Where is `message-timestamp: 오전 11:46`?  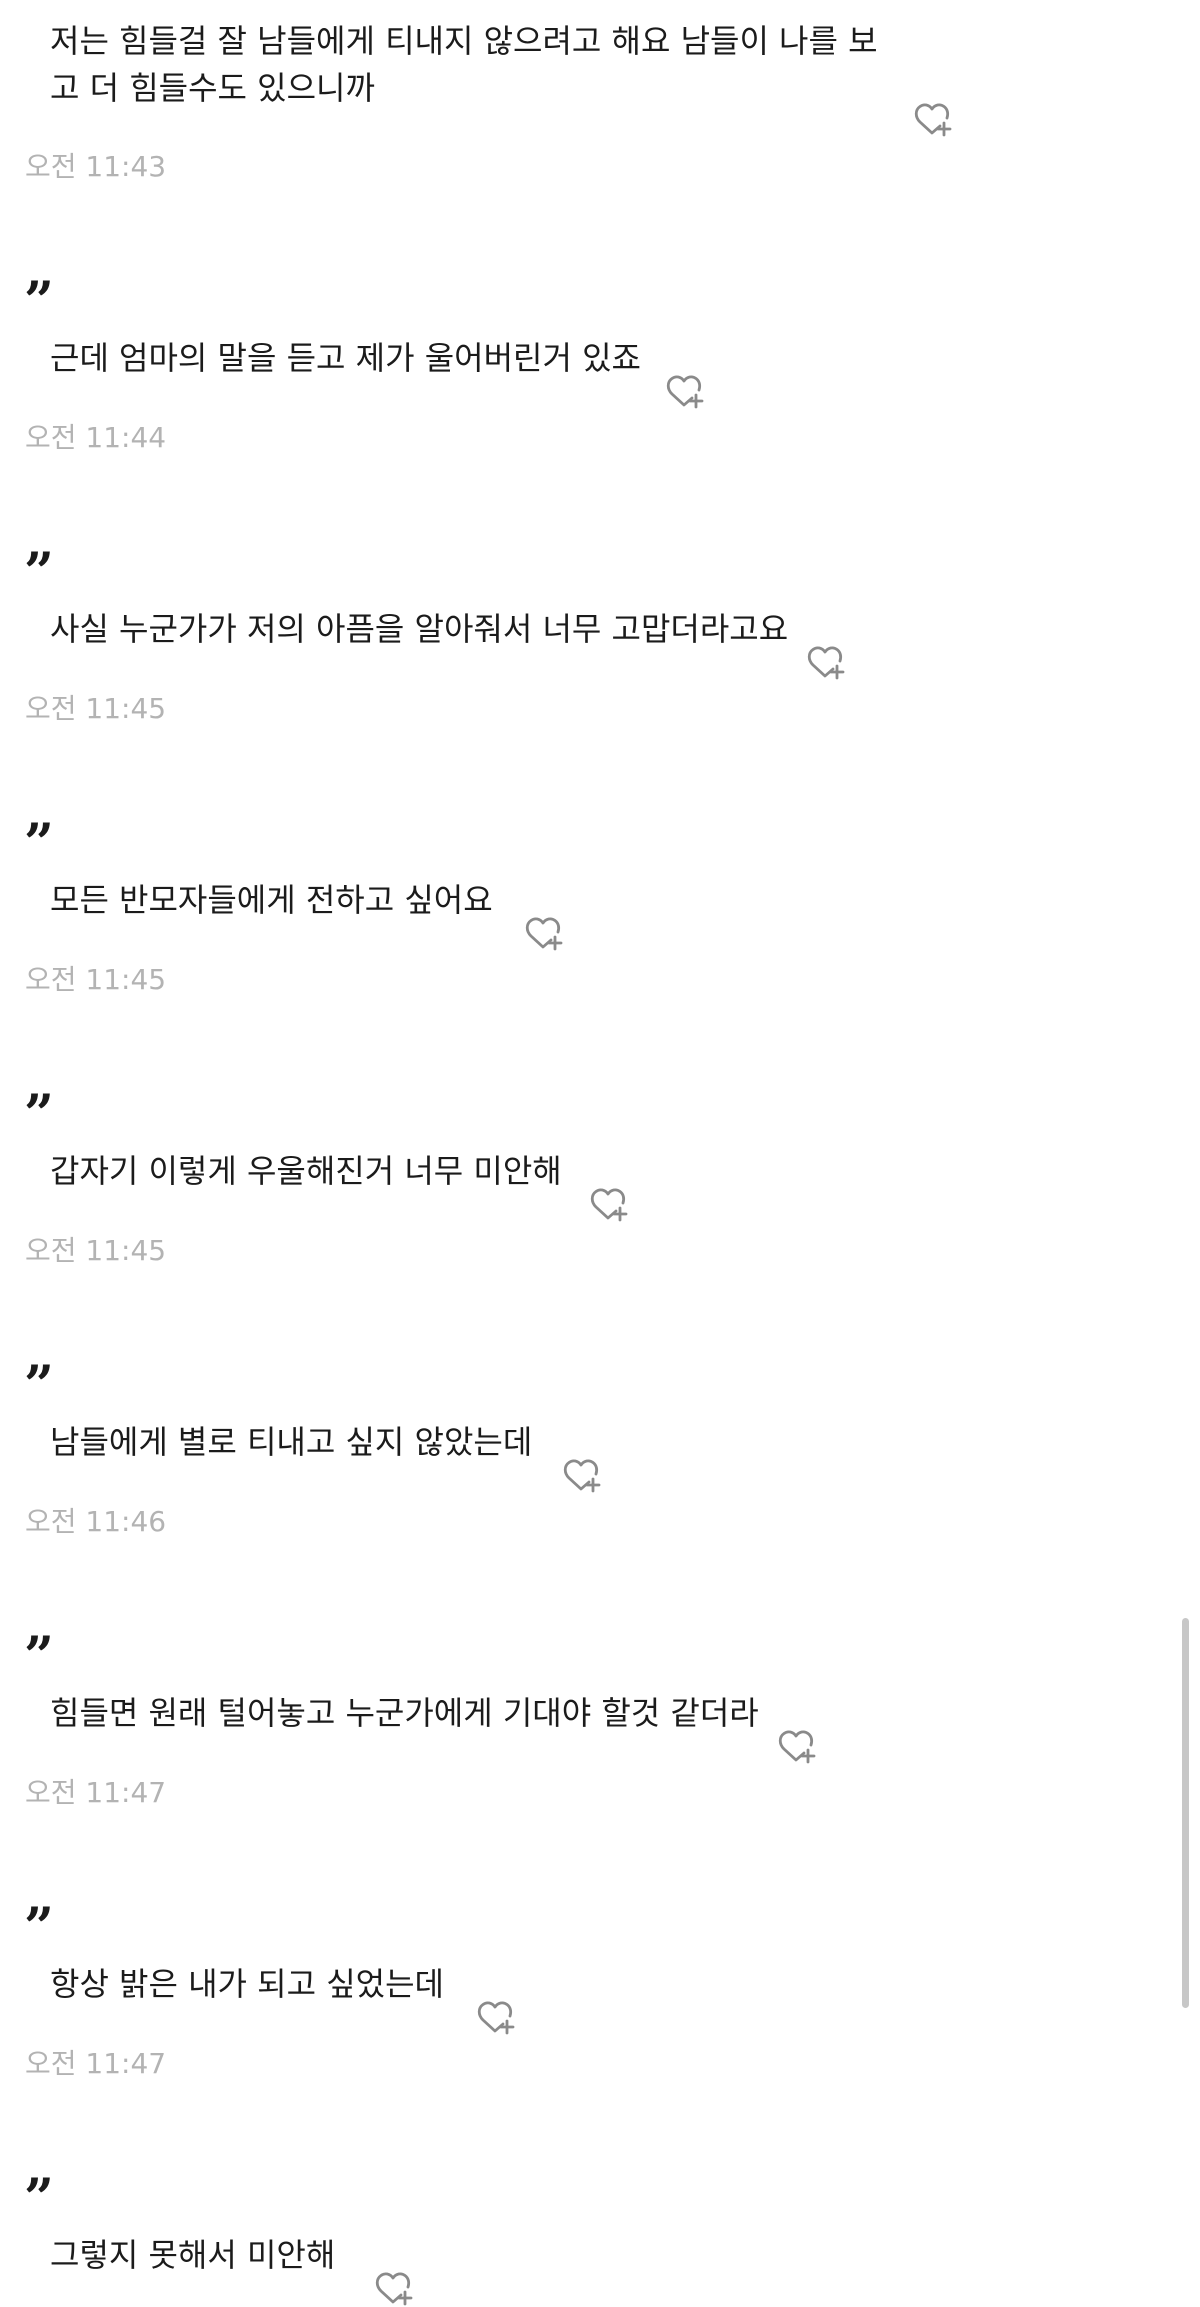
message-timestamp: 오전 11:46 is located at coordinates (96, 1521).